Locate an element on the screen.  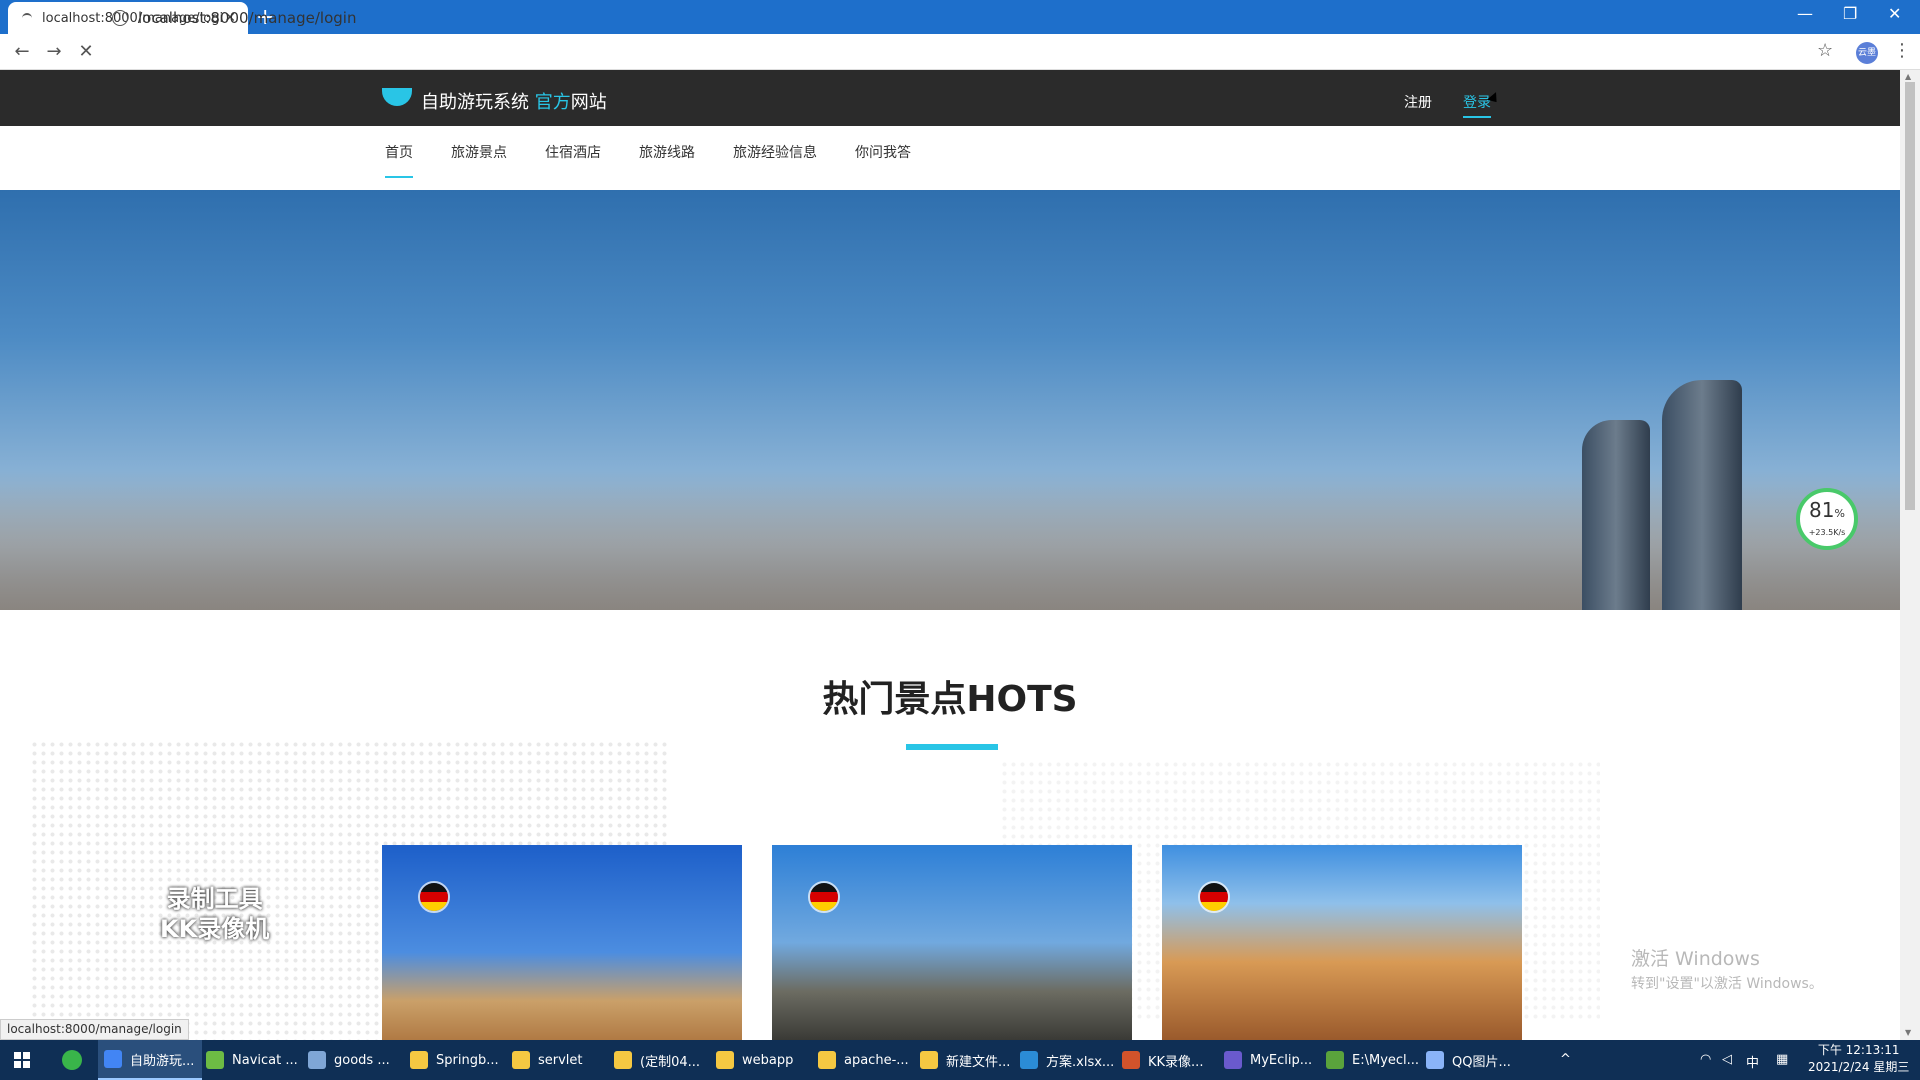
activation-hint: 转到"设置"以激活 Windows。 is located at coordinates (1727, 984).